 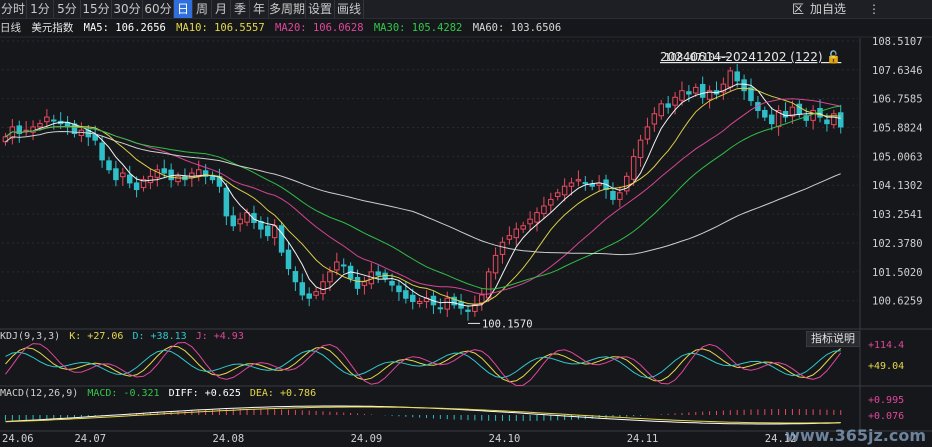 What do you see at coordinates (897, 215) in the screenshot?
I see `y-tick-6: 103.2541` at bounding box center [897, 215].